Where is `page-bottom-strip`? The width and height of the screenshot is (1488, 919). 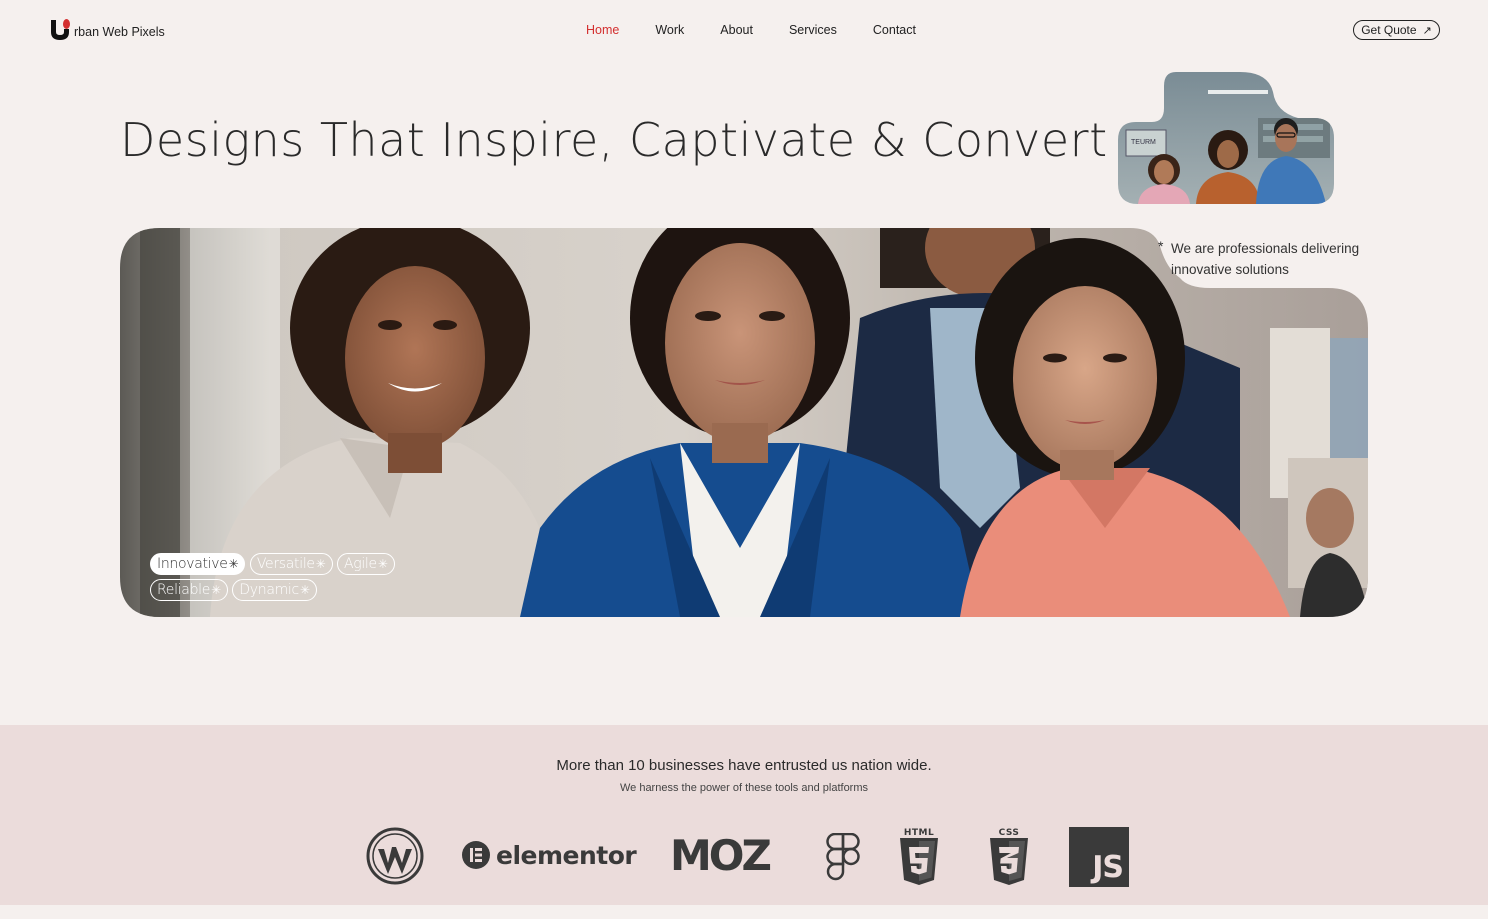 page-bottom-strip is located at coordinates (744, 912).